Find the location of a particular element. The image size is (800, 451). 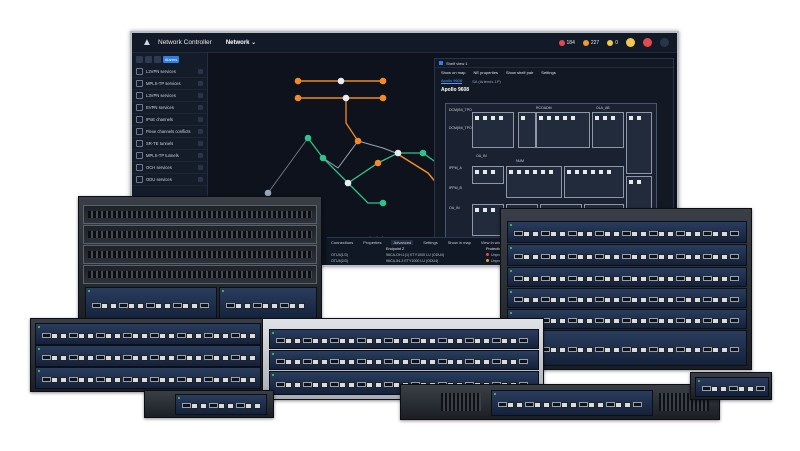

sidebar-item-service: OCH services is located at coordinates (169, 168).